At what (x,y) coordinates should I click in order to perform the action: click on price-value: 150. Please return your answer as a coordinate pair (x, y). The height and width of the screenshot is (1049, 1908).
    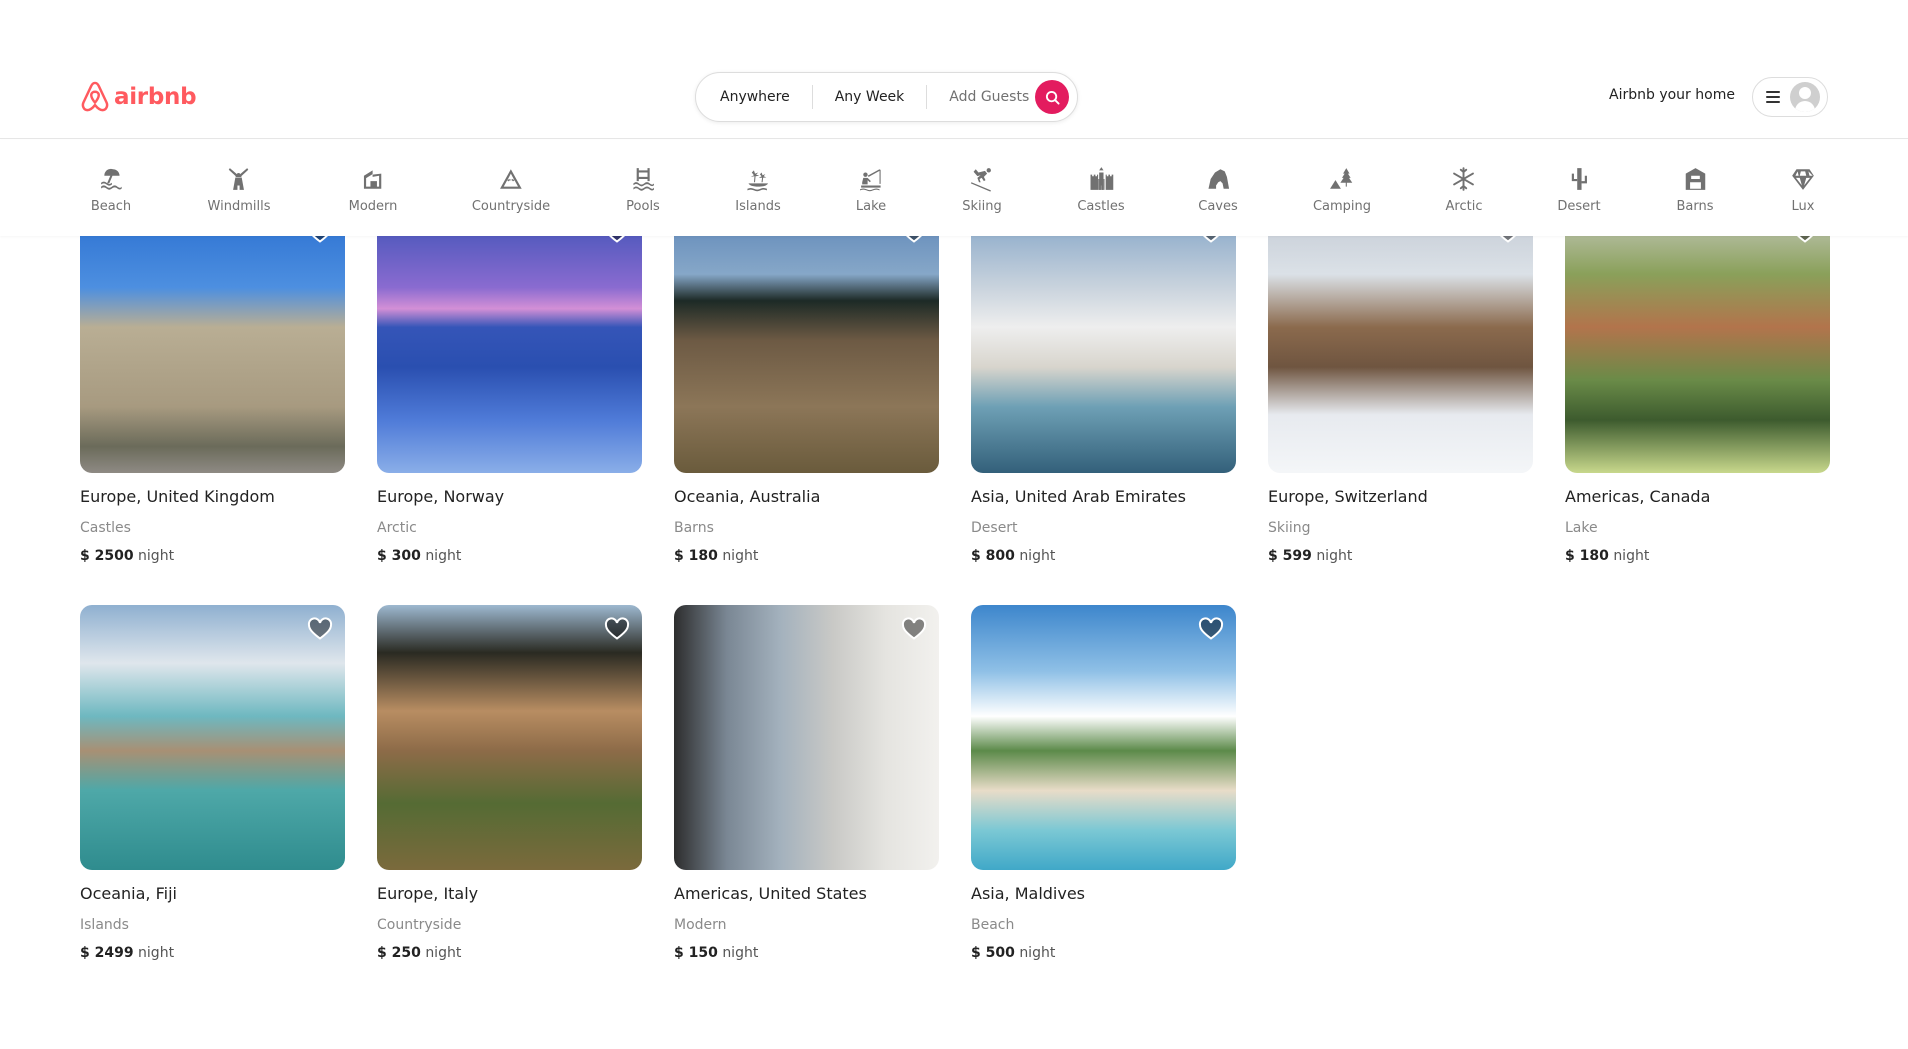
    Looking at the image, I should click on (703, 953).